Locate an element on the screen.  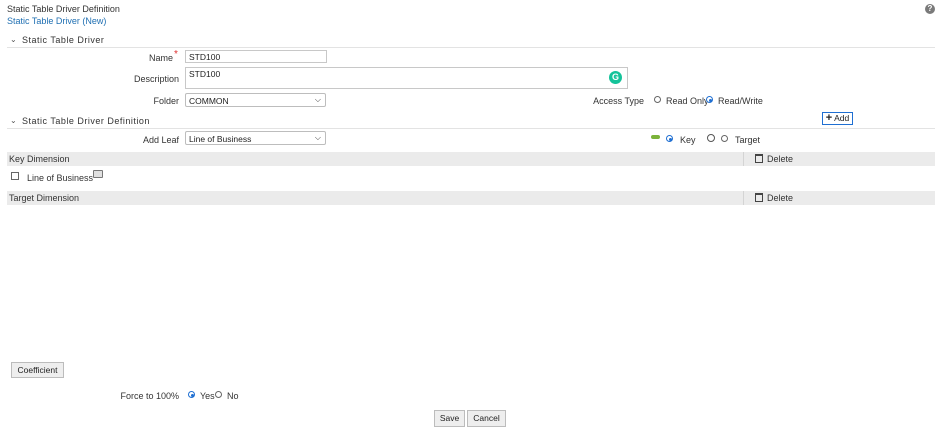
section-title: Static Table Driver is located at coordinates (63, 40).